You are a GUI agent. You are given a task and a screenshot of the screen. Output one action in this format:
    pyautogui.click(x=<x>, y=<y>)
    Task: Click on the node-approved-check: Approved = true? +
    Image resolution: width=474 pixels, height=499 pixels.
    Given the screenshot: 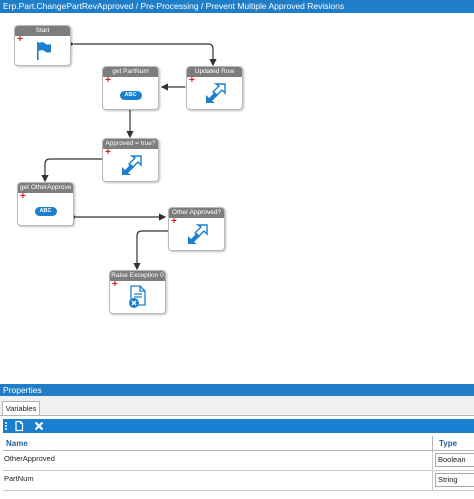 What is the action you would take?
    pyautogui.click(x=130, y=160)
    